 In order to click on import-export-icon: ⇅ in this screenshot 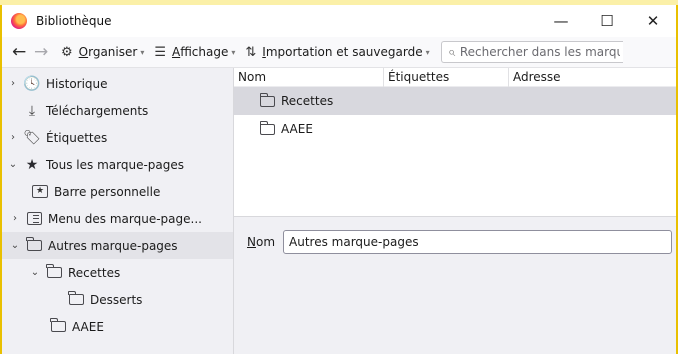, I will do `click(251, 52)`.